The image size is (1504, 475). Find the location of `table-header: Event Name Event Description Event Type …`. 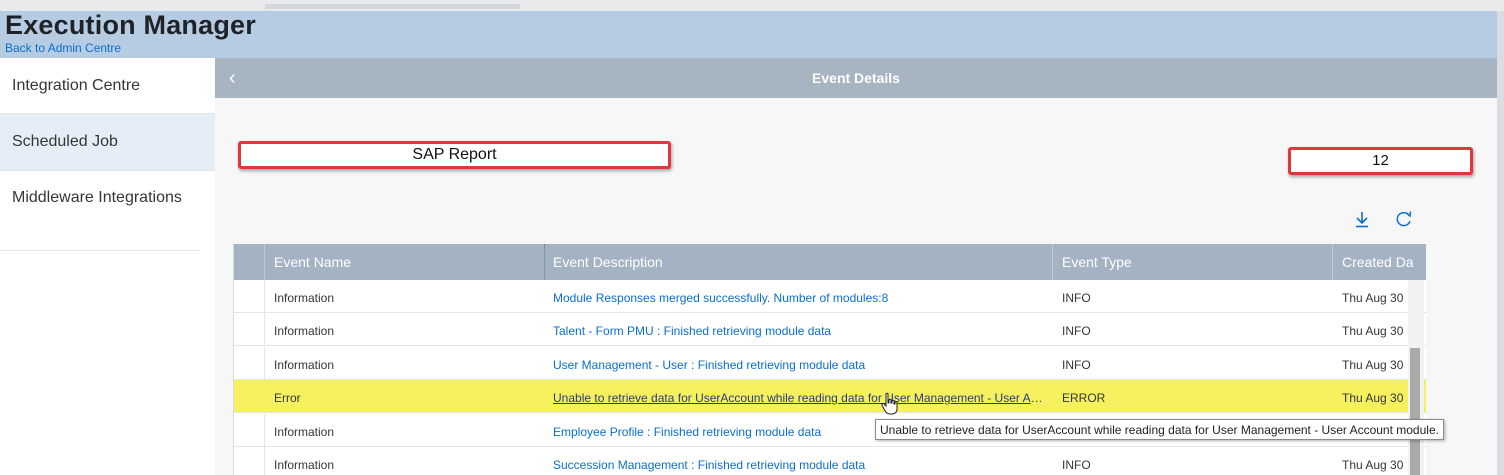

table-header: Event Name Event Description Event Type … is located at coordinates (830, 262).